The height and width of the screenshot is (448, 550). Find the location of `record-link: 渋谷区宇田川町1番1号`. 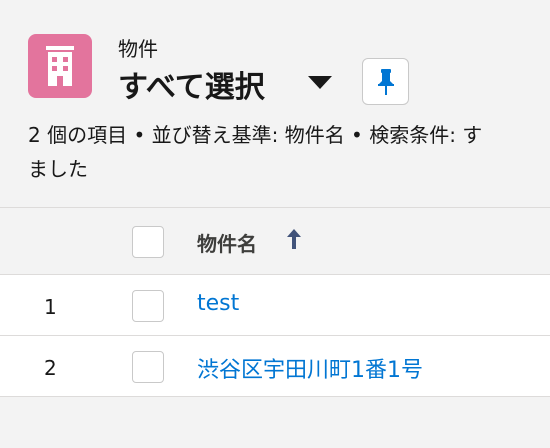

record-link: 渋谷区宇田川町1番1号 is located at coordinates (310, 368).